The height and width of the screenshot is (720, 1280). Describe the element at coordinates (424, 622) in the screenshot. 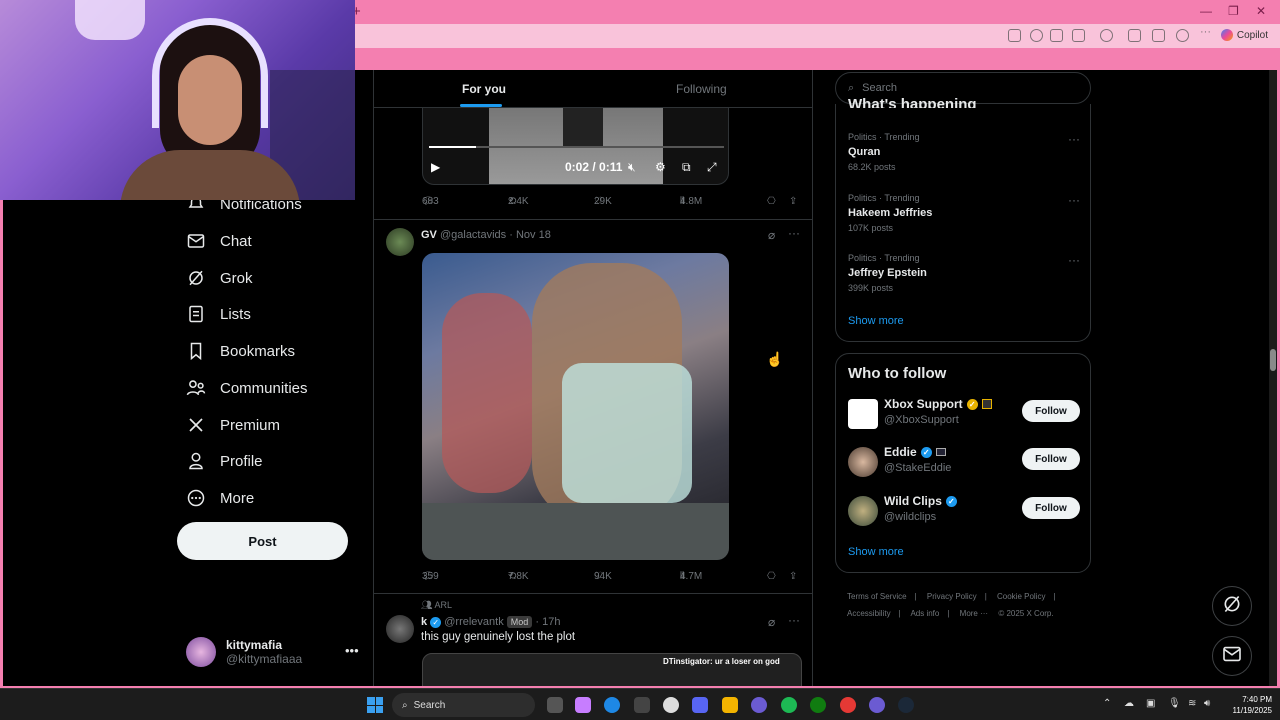

I see `author-name: k` at that location.